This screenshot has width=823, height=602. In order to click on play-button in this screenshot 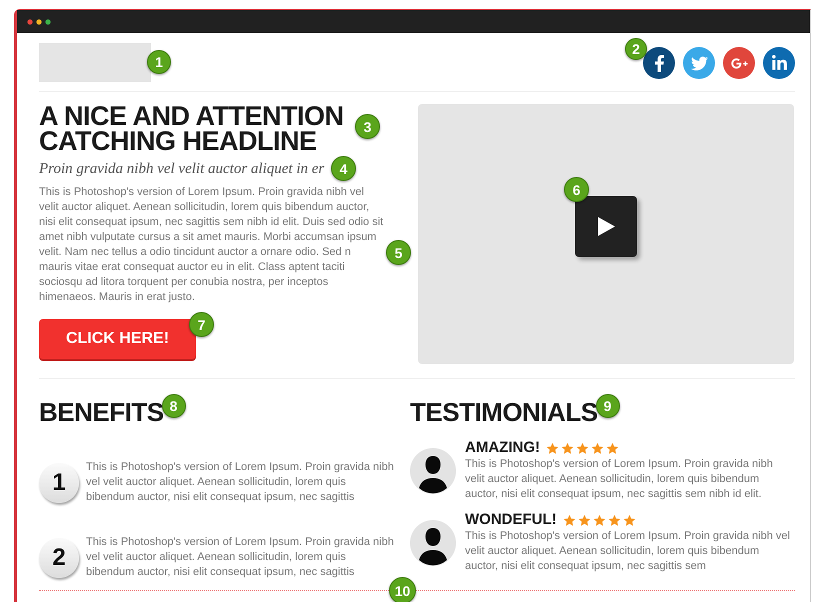, I will do `click(606, 226)`.